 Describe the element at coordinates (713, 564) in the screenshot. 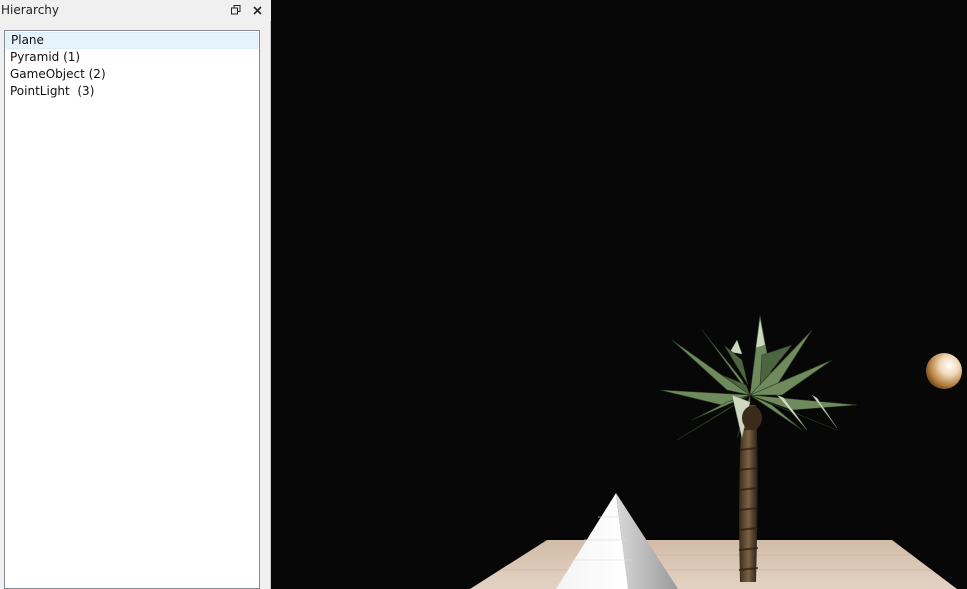

I see `ground-plane` at that location.